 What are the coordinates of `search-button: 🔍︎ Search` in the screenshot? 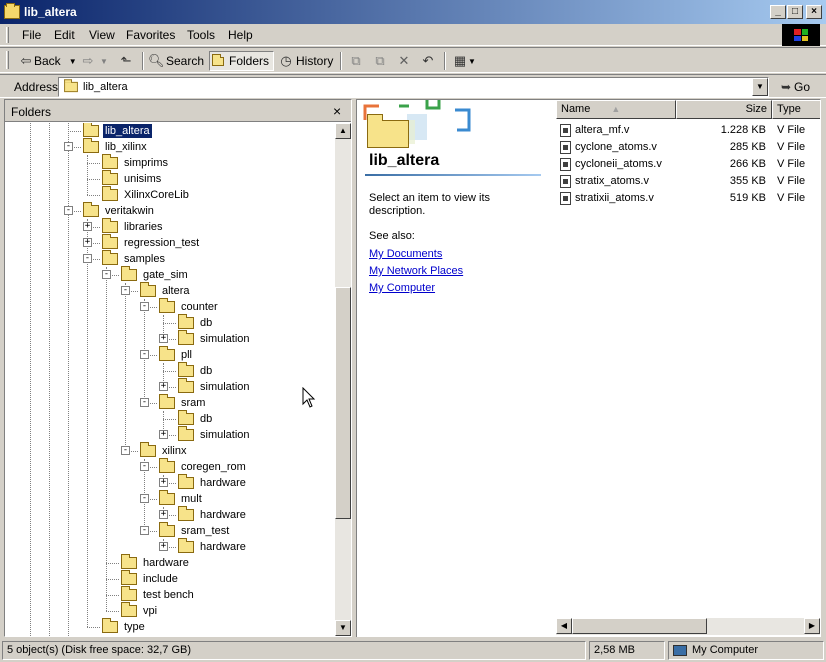 It's located at (176, 61).